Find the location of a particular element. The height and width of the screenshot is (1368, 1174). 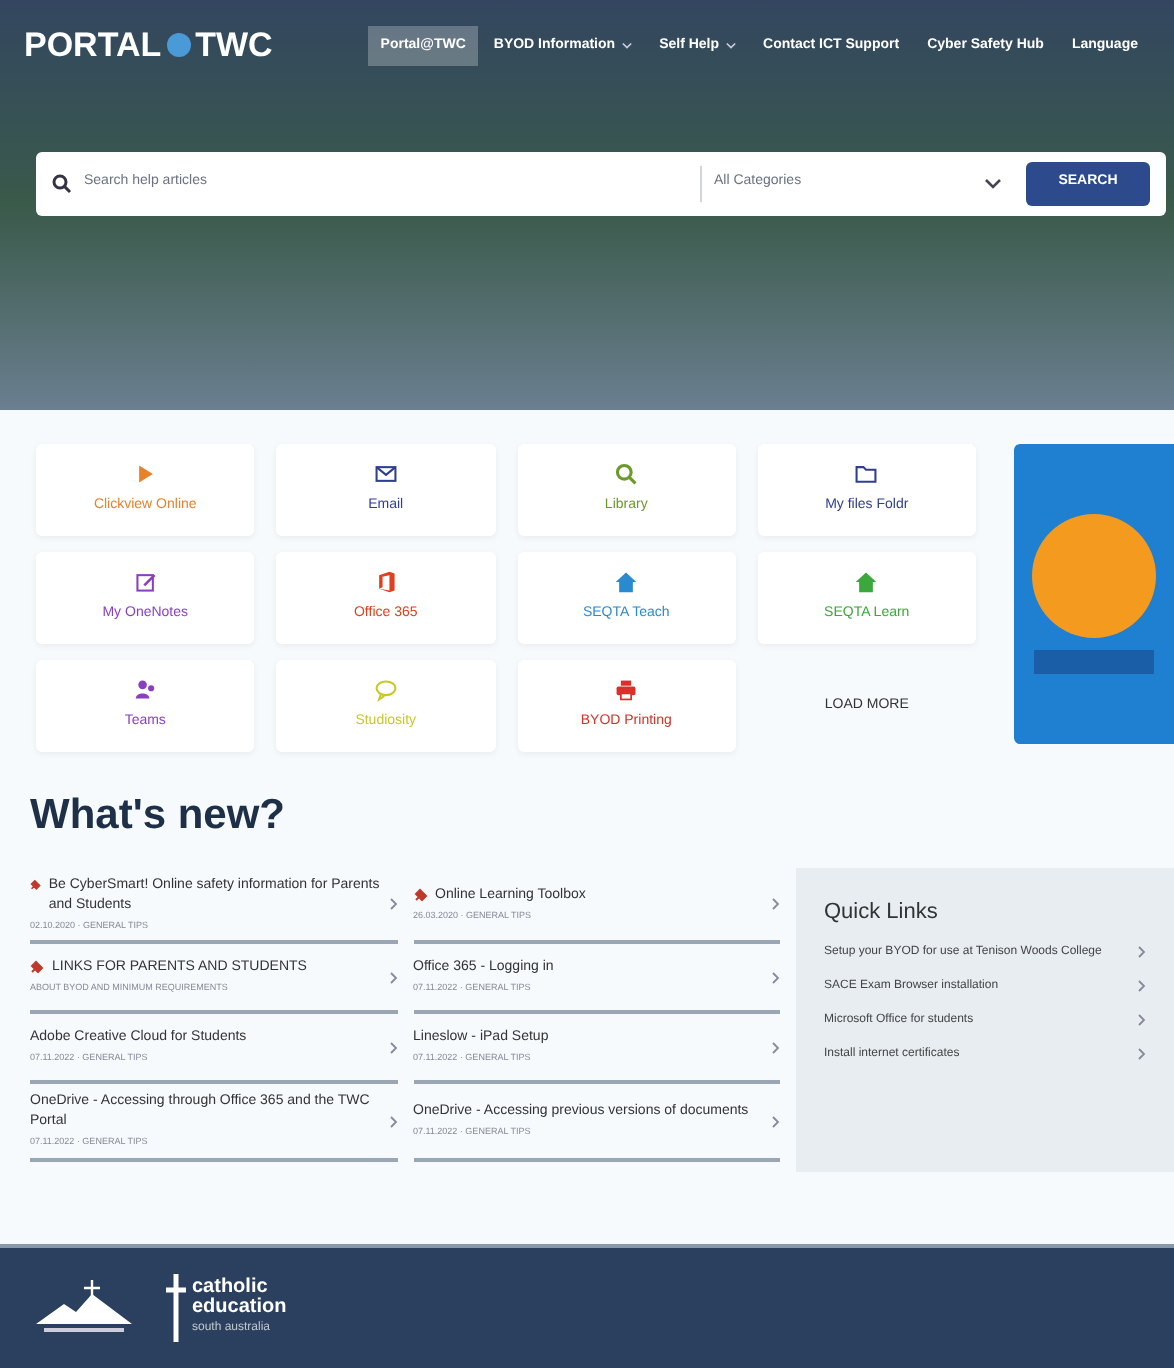

logo-text: education is located at coordinates (239, 1308).